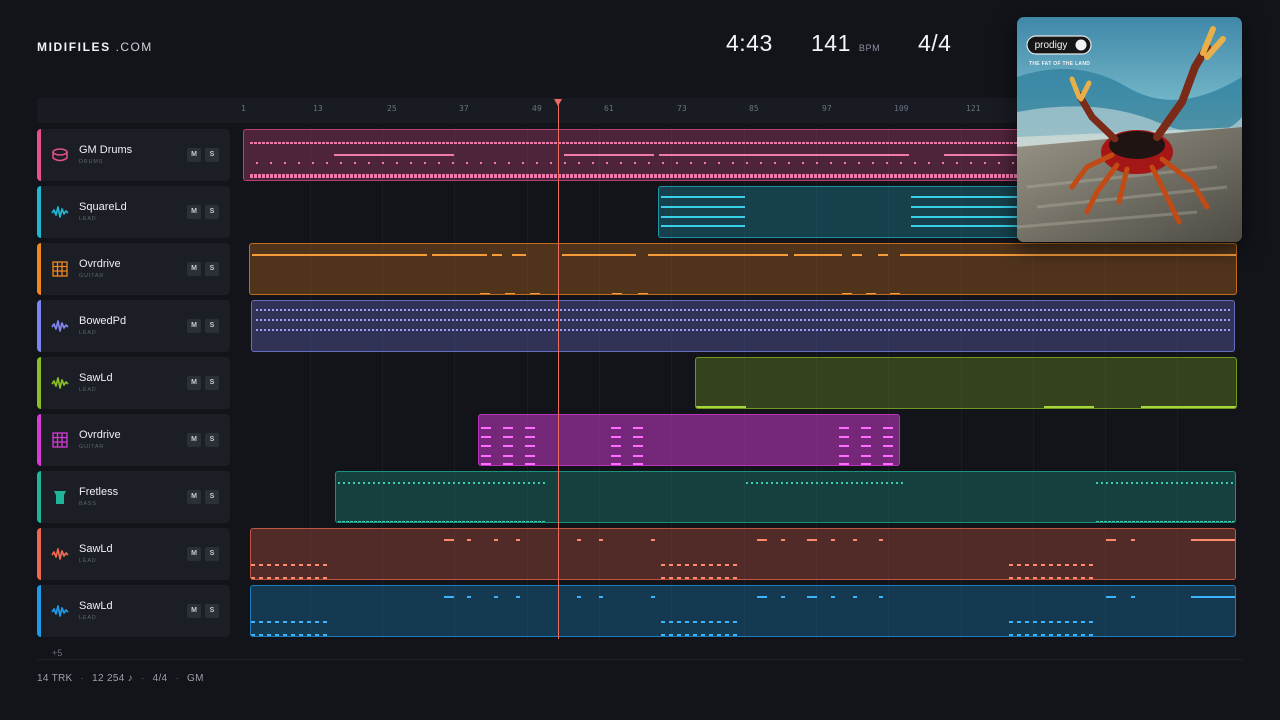  Describe the element at coordinates (133, 497) in the screenshot. I see `track-header: Fretless BASS M S` at that location.